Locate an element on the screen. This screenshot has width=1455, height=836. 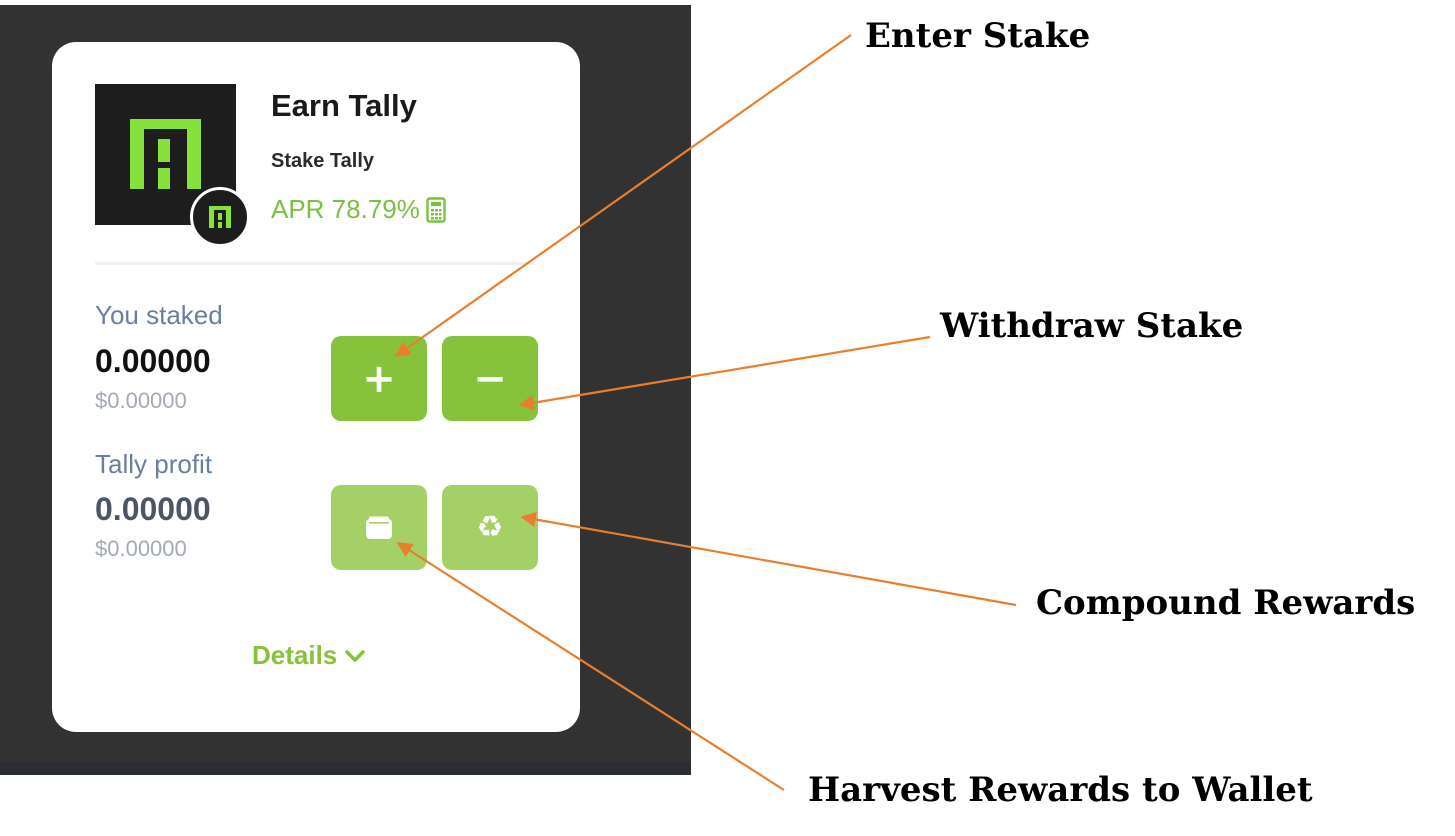
tally-badge-icon is located at coordinates (220, 217).